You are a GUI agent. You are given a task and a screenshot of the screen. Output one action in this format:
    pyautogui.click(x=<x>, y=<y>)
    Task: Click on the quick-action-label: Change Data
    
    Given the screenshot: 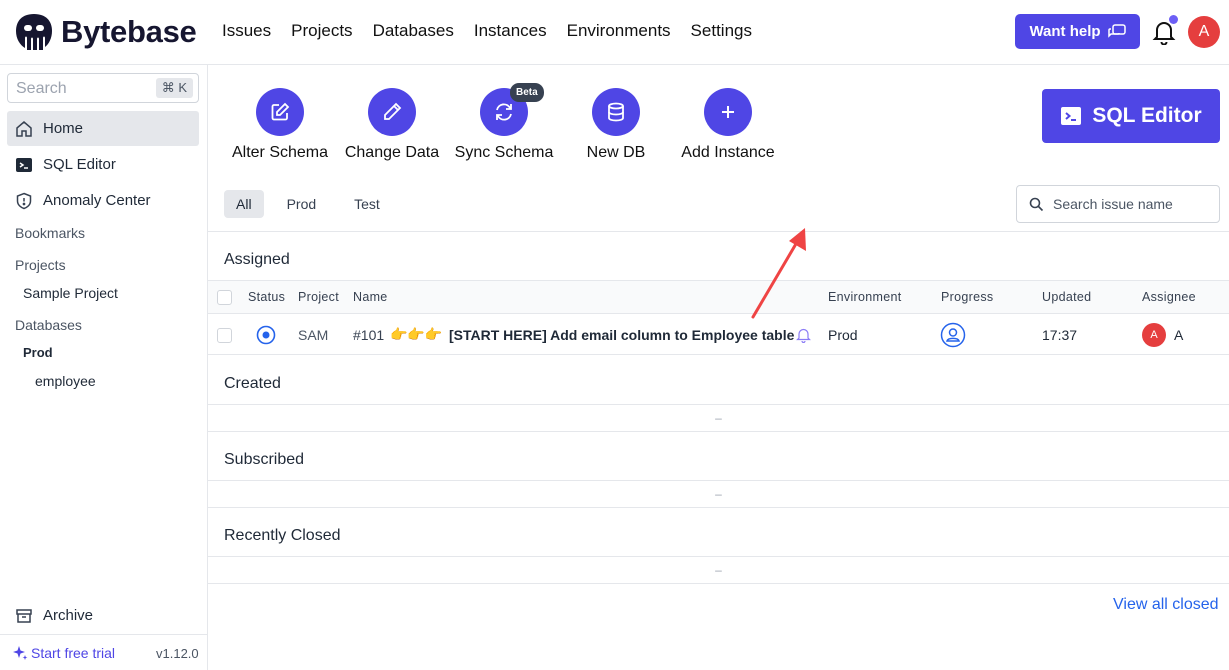 What is the action you would take?
    pyautogui.click(x=392, y=152)
    